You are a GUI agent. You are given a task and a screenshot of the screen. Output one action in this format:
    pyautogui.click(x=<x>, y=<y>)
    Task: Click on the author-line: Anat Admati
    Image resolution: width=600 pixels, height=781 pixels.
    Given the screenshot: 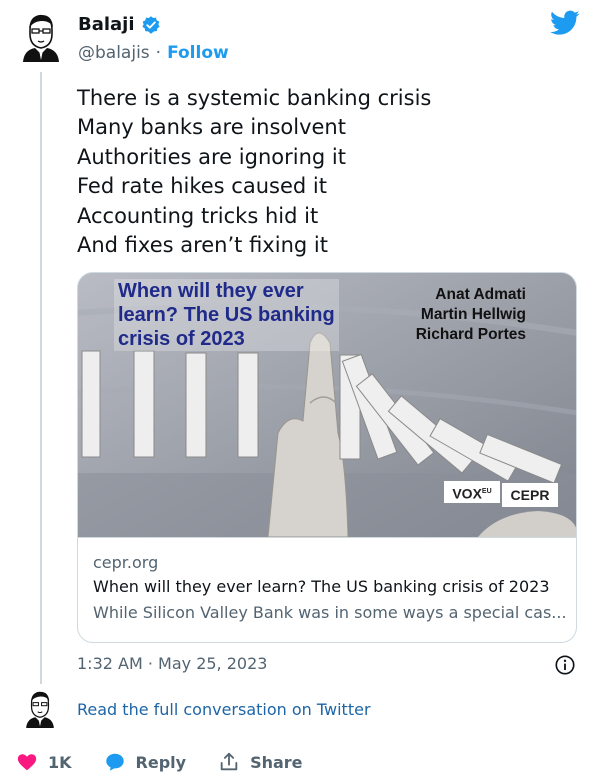 What is the action you would take?
    pyautogui.click(x=480, y=294)
    